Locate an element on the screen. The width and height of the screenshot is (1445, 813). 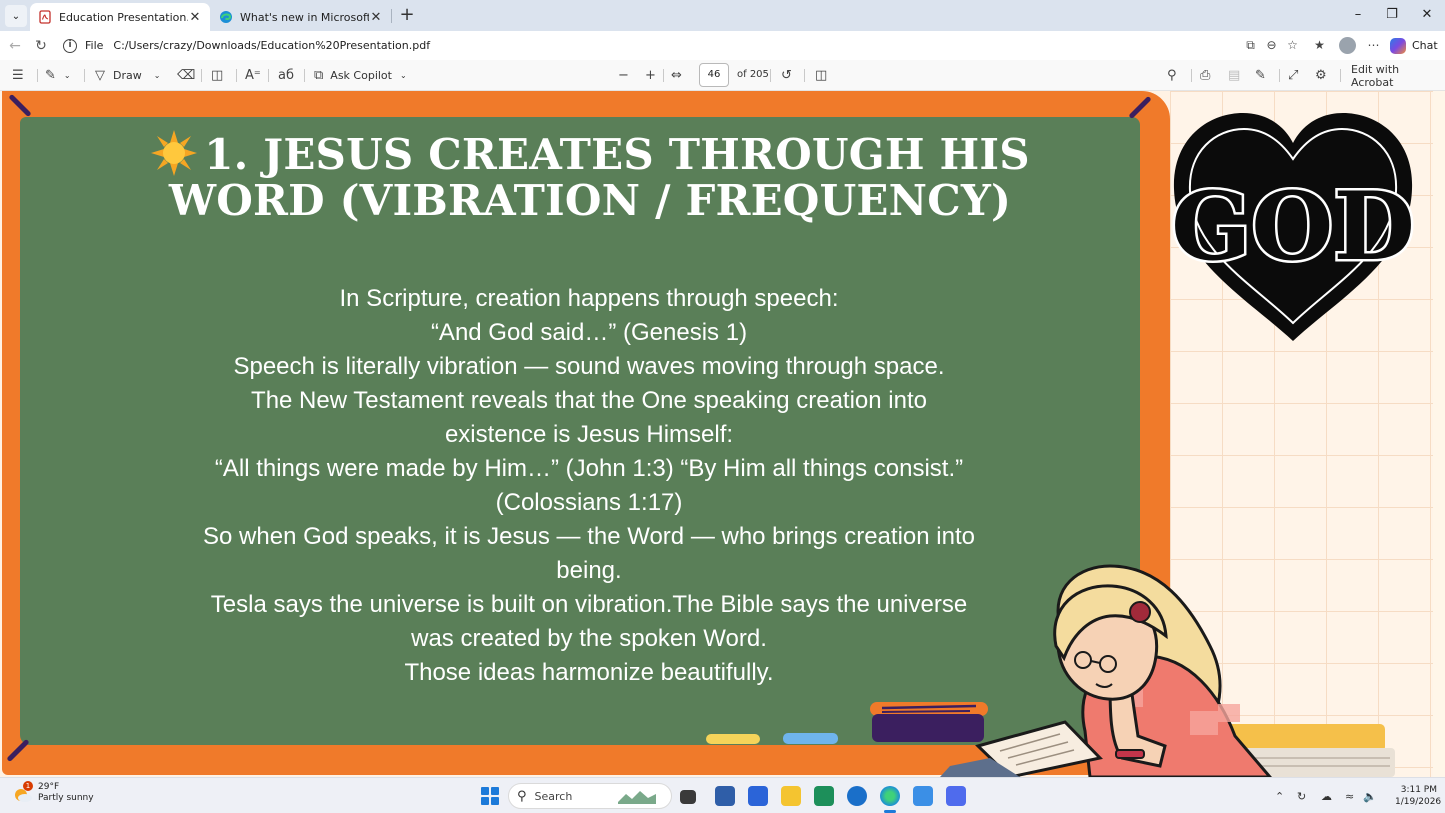
url-scheme: File is located at coordinates (94, 45).